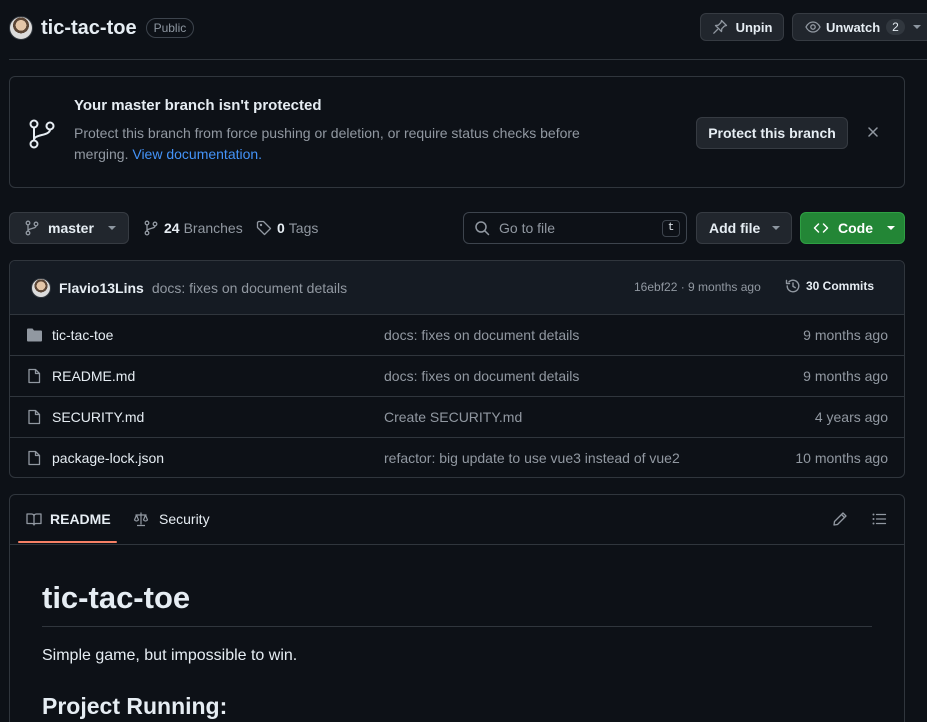  Describe the element at coordinates (303, 228) in the screenshot. I see `tags-label: Tags` at that location.